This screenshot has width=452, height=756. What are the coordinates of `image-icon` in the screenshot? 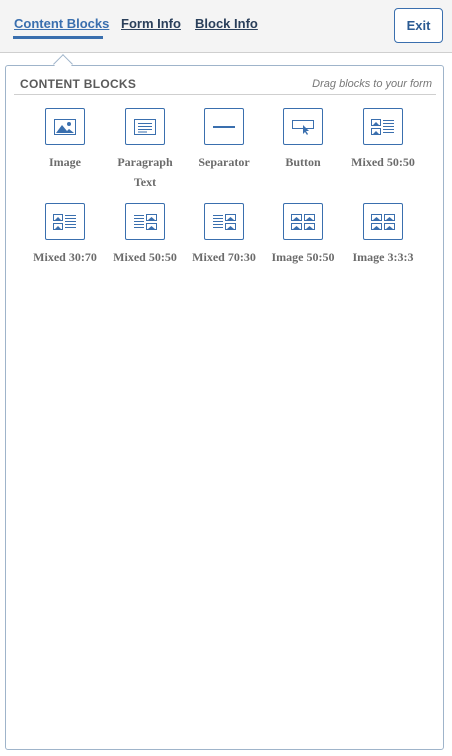 It's located at (65, 126).